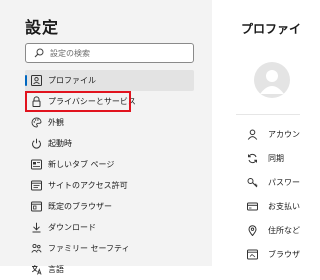 The width and height of the screenshot is (320, 280). What do you see at coordinates (284, 134) in the screenshot?
I see `profile-item-label: アカウン` at bounding box center [284, 134].